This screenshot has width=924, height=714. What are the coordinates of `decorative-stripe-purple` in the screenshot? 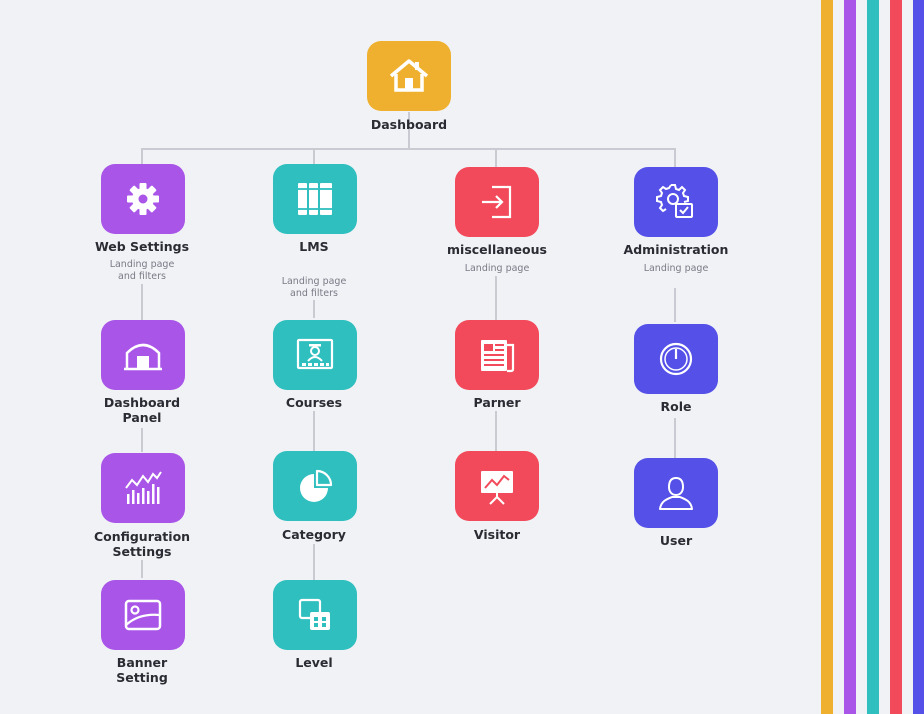 It's located at (850, 357).